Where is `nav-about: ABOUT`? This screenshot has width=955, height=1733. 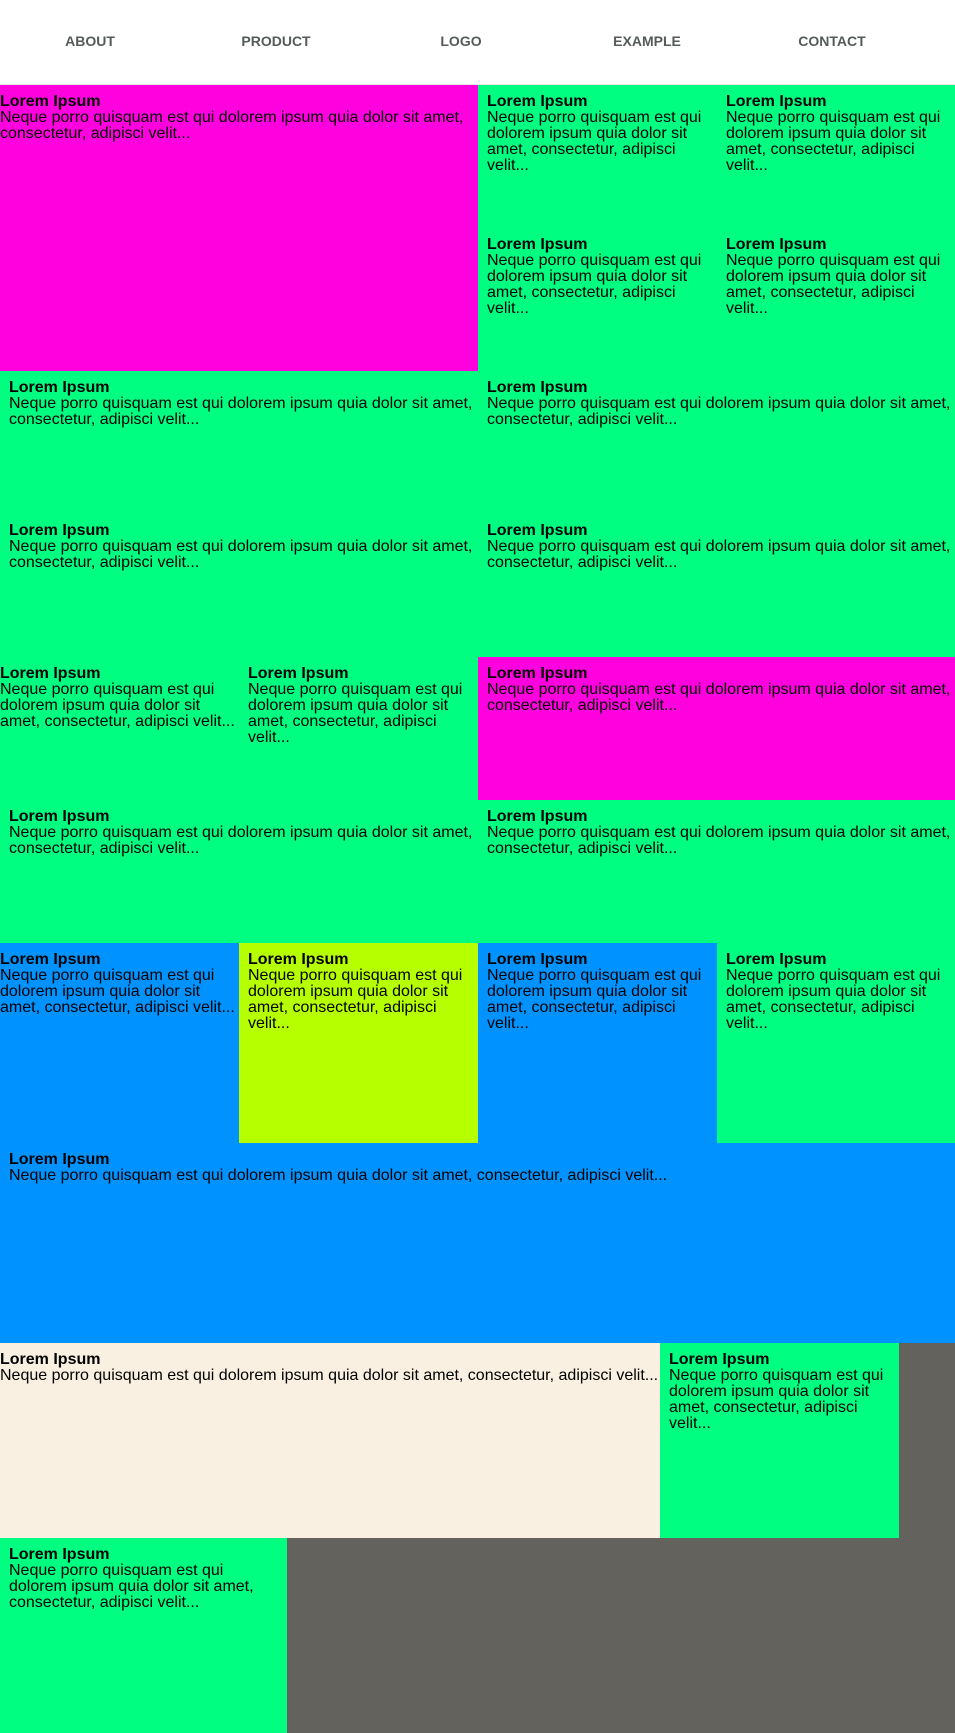
nav-about: ABOUT is located at coordinates (90, 41).